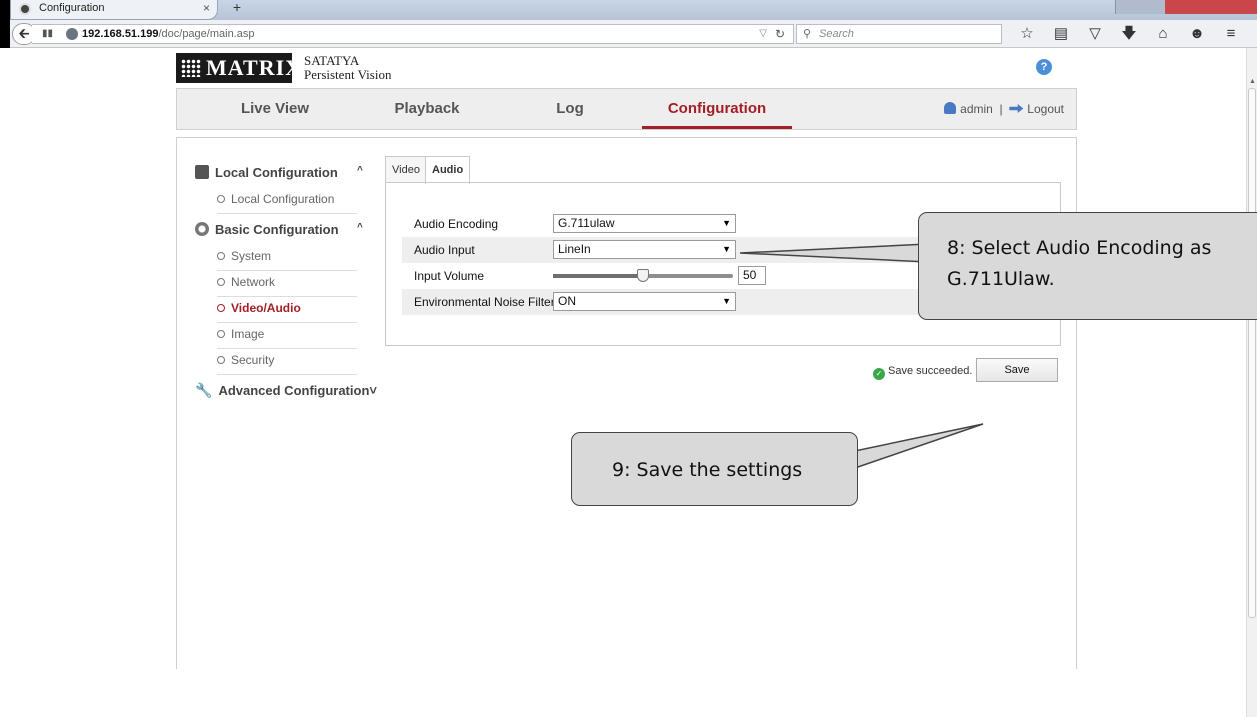 This screenshot has height=717, width=1257. I want to click on pocket-icon: ▽, so click(1095, 34).